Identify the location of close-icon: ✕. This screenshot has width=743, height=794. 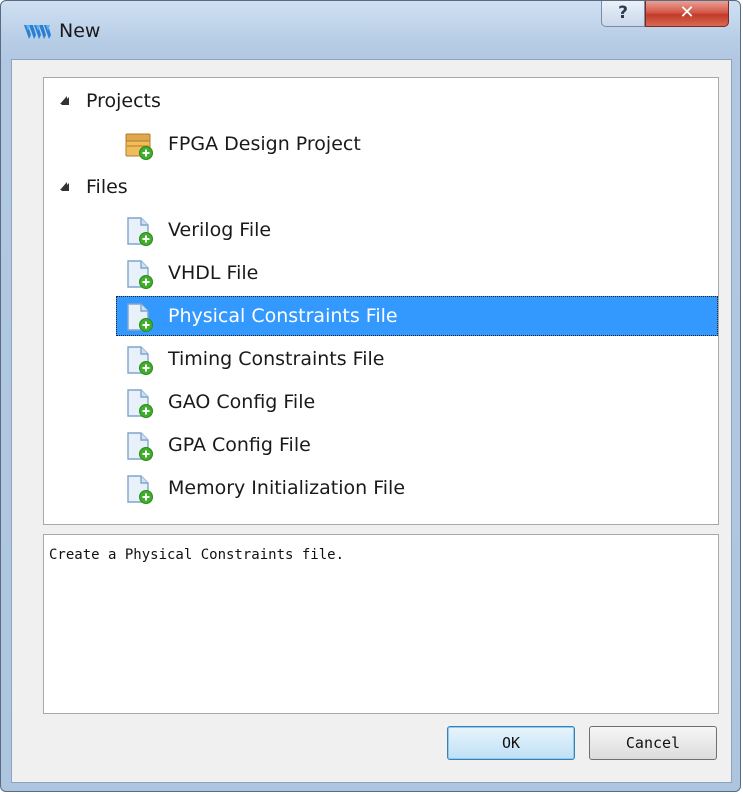
(687, 12).